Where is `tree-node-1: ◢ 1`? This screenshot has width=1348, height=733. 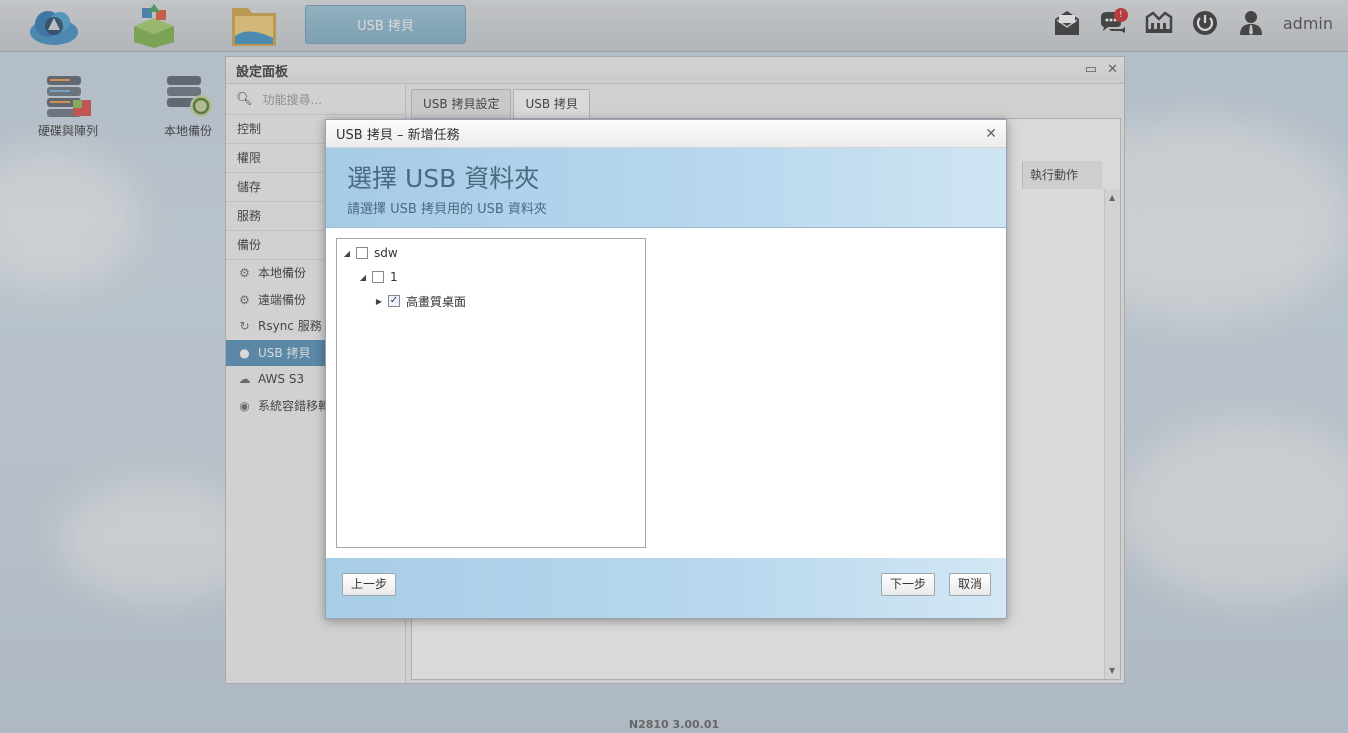
tree-node-1: ◢ 1 is located at coordinates (491, 277).